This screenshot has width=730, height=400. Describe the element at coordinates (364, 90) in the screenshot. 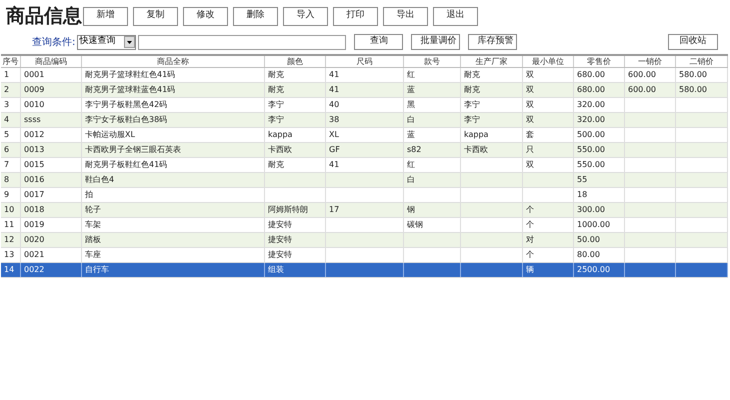

I see `table-row: 2 0009 耐克男子篮球鞋蓝色41码 耐克 41 蓝 耐克 双 680.00 600.00 580.00` at that location.